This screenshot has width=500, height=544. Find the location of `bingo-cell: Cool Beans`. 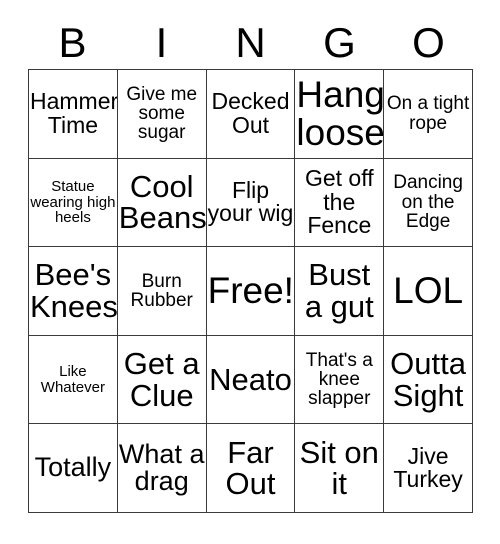

bingo-cell: Cool Beans is located at coordinates (162, 203).